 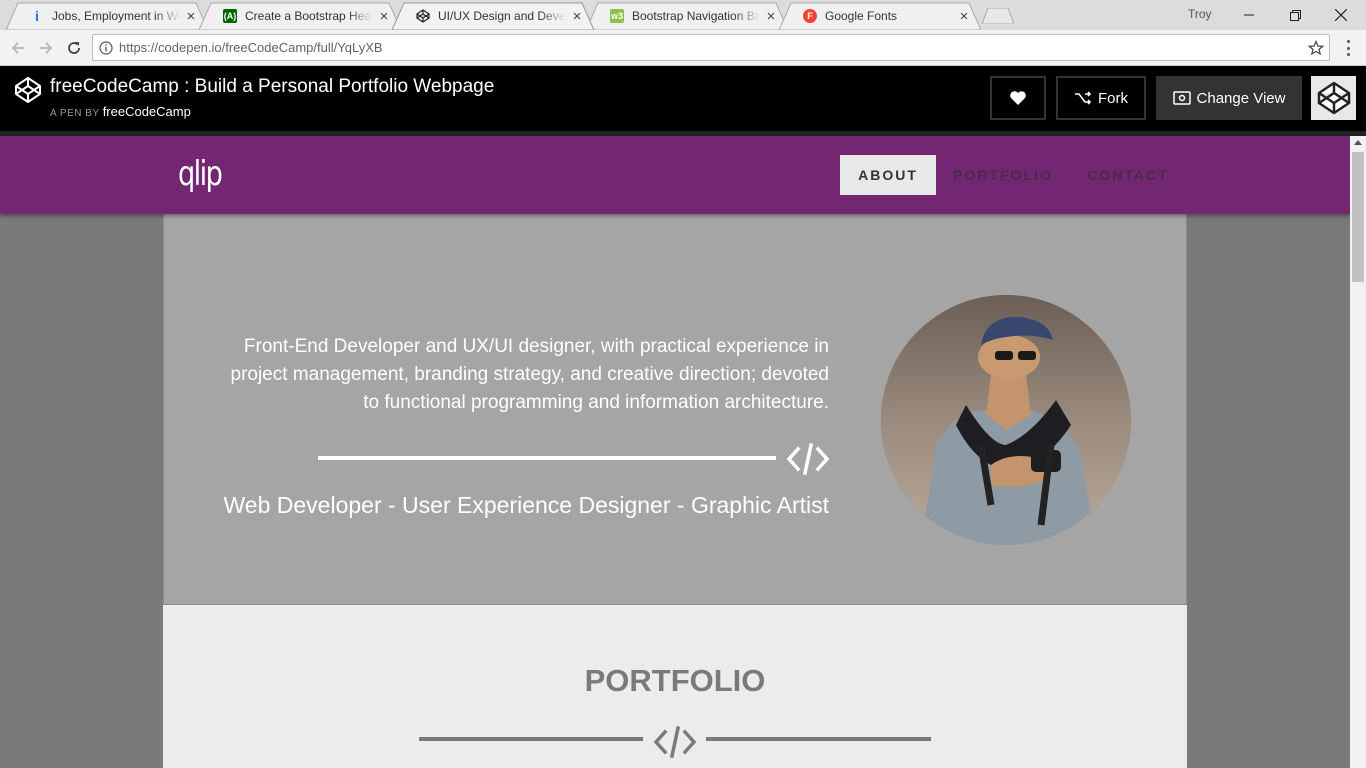 I want to click on scroll-up-arrow-icon, so click(x=1358, y=142).